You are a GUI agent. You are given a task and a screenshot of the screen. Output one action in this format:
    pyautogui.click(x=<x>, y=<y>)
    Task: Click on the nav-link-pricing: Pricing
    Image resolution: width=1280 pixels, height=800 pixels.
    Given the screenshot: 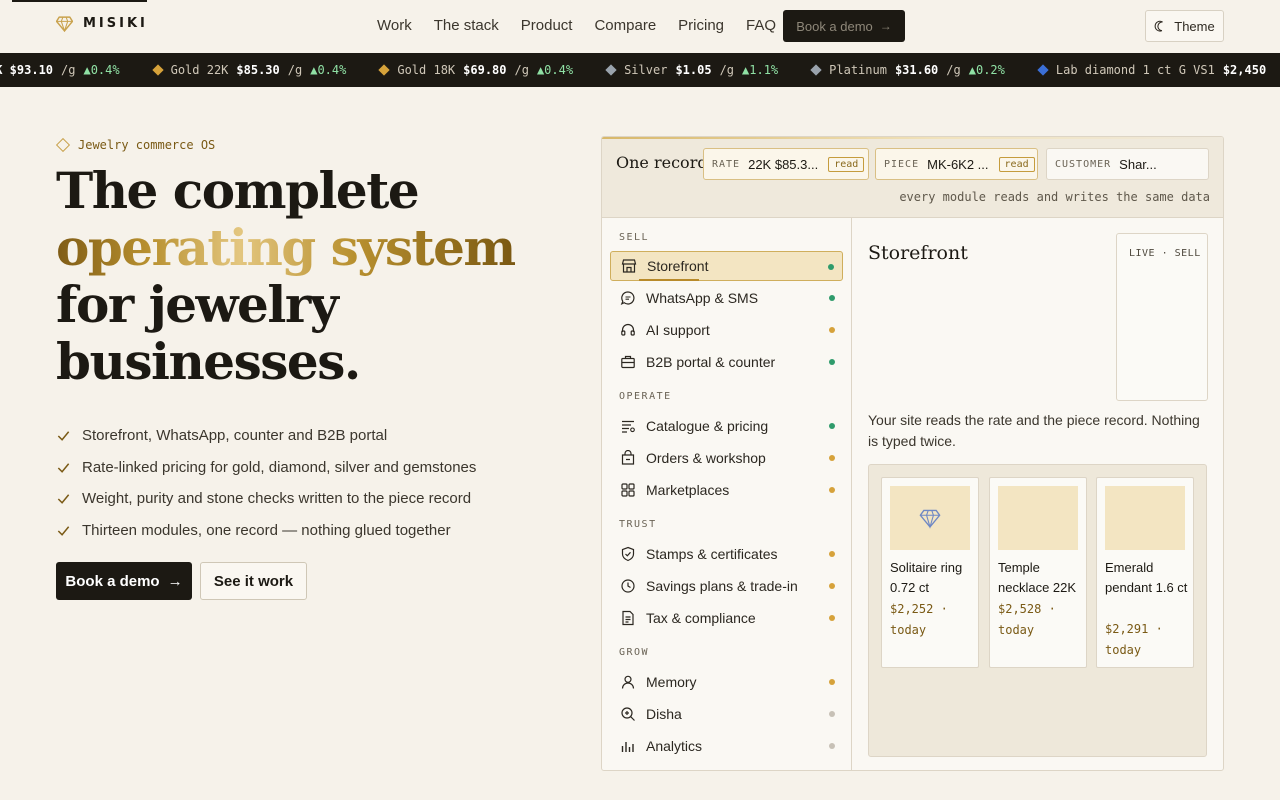 What is the action you would take?
    pyautogui.click(x=701, y=25)
    